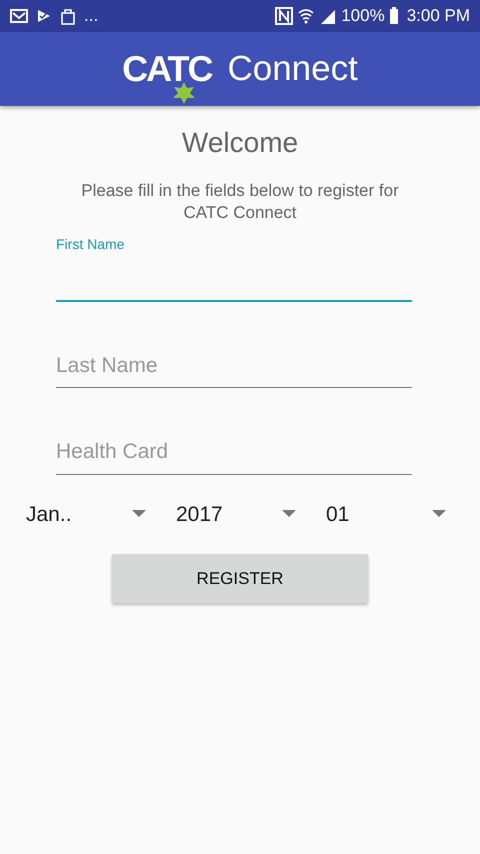  Describe the element at coordinates (292, 69) in the screenshot. I see `app-title: Connect` at that location.